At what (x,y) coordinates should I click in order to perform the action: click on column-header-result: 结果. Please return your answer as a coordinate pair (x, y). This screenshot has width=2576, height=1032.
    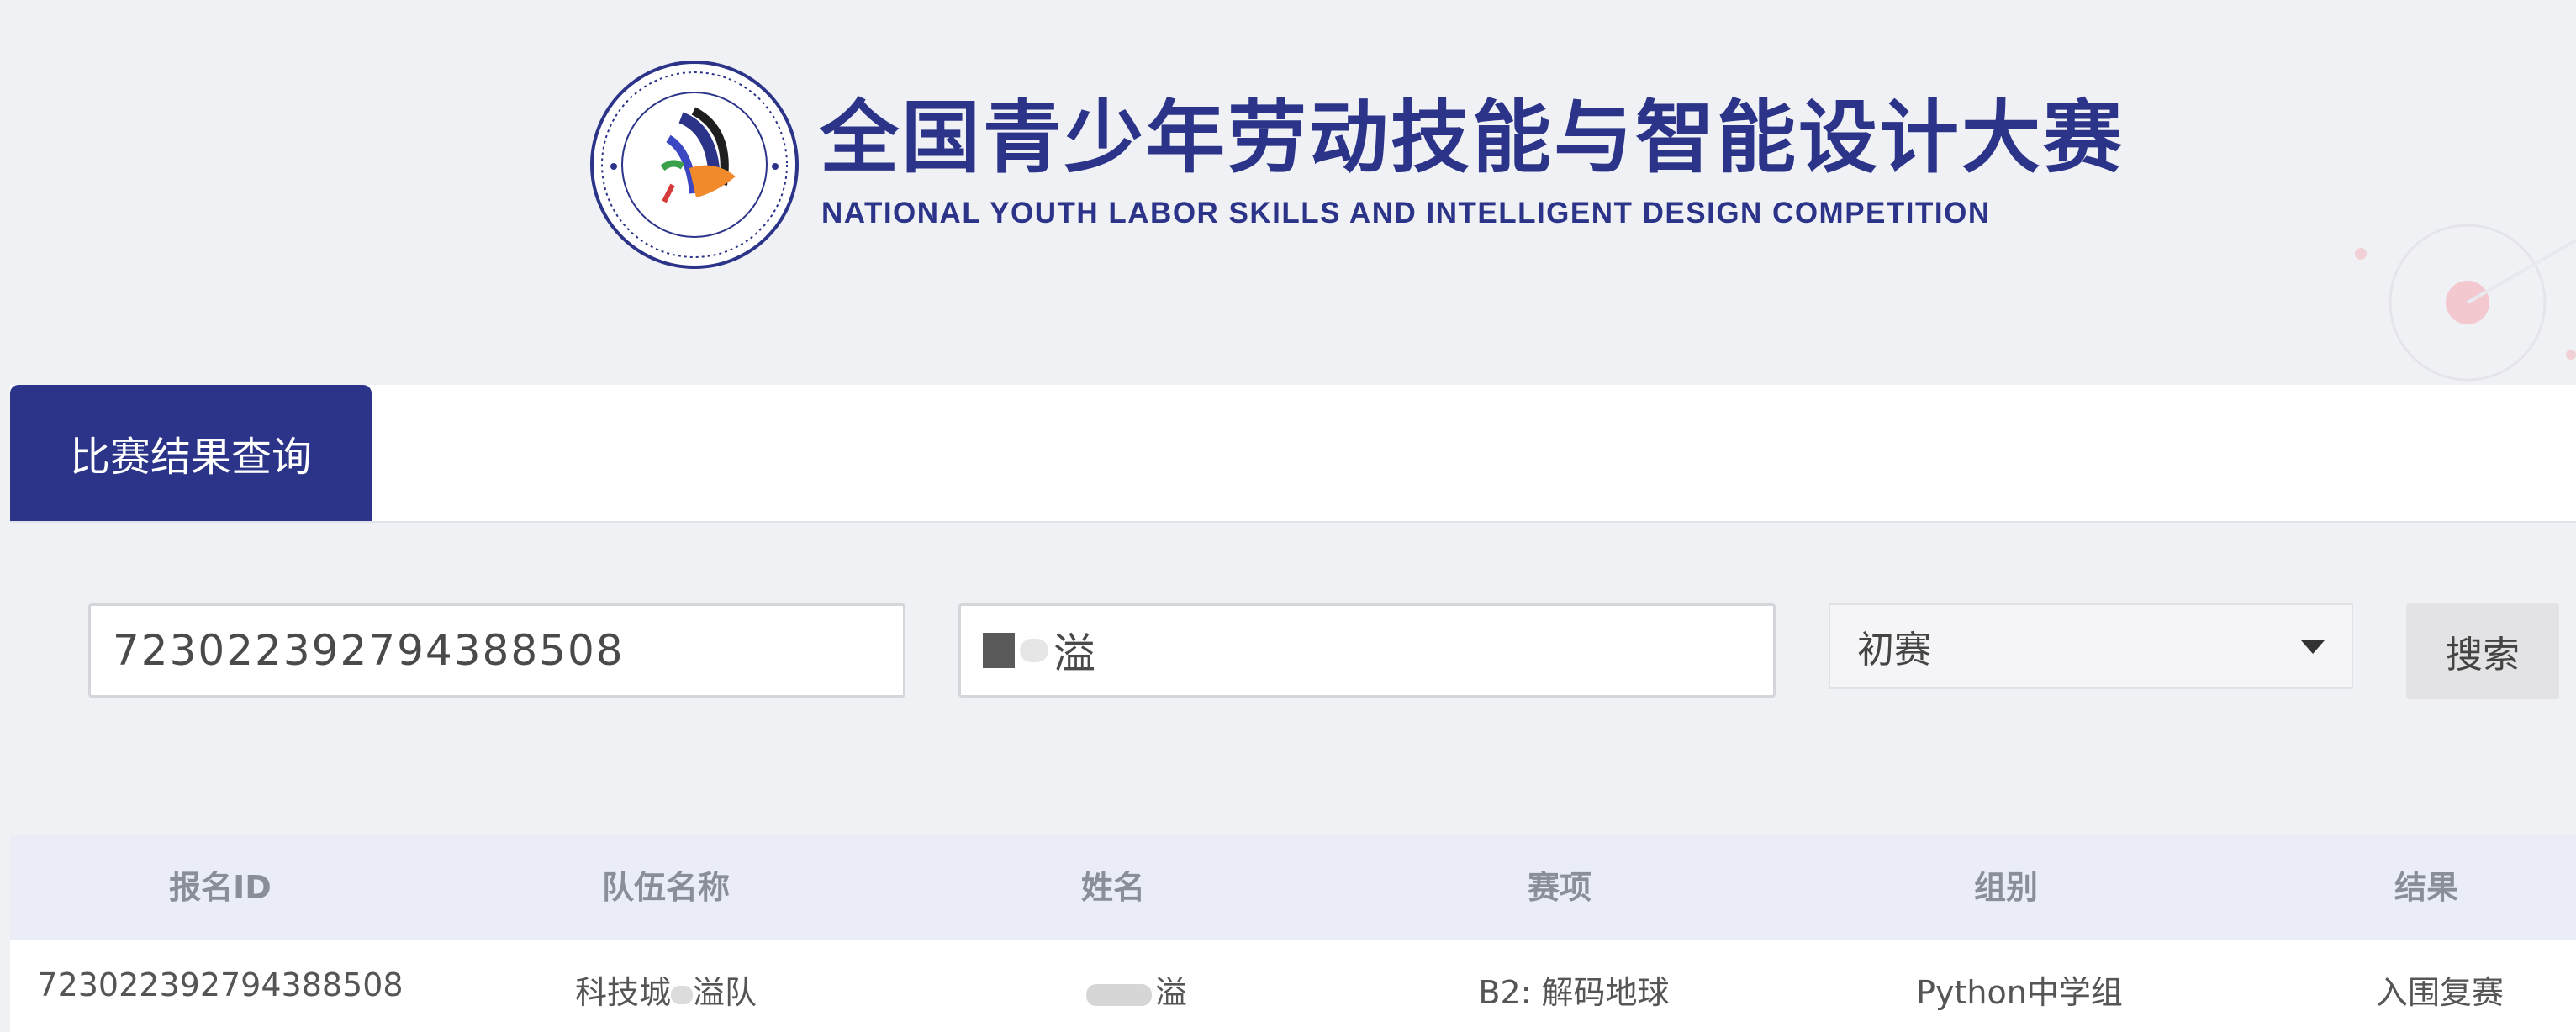
    Looking at the image, I should click on (2426, 887).